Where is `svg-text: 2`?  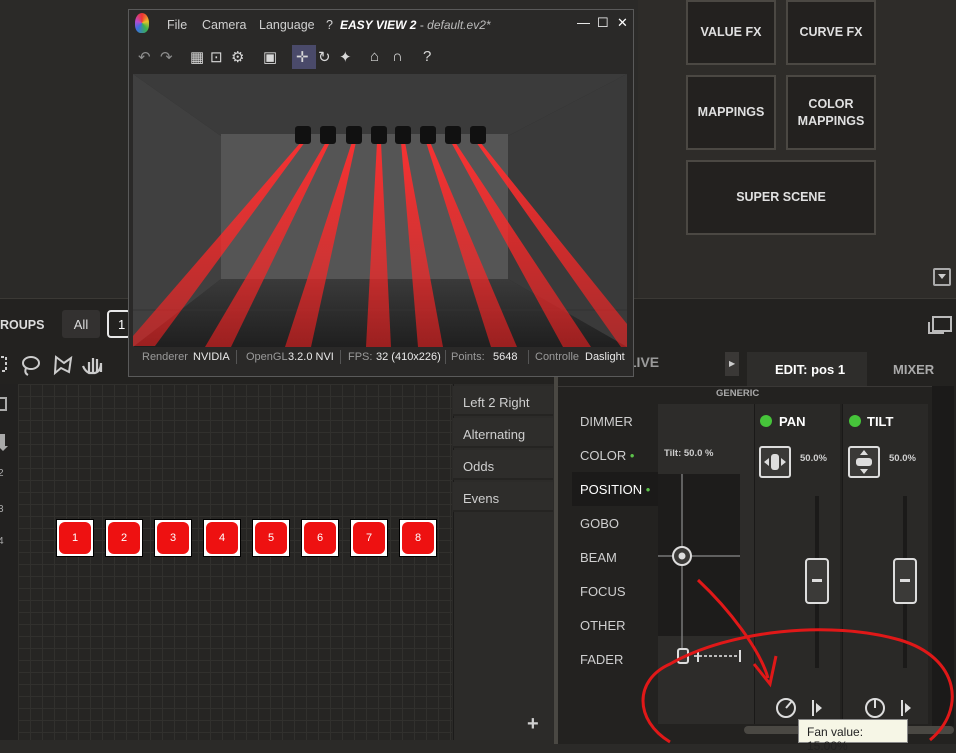 svg-text: 2 is located at coordinates (2, 473).